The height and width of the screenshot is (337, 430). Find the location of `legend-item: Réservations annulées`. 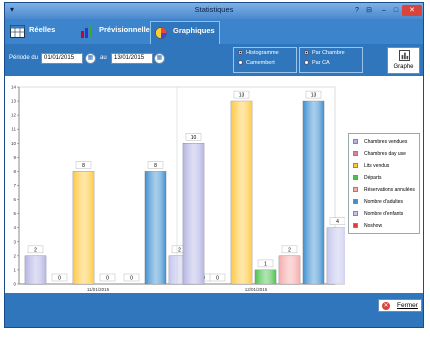

legend-item: Réservations annulées is located at coordinates (384, 190).